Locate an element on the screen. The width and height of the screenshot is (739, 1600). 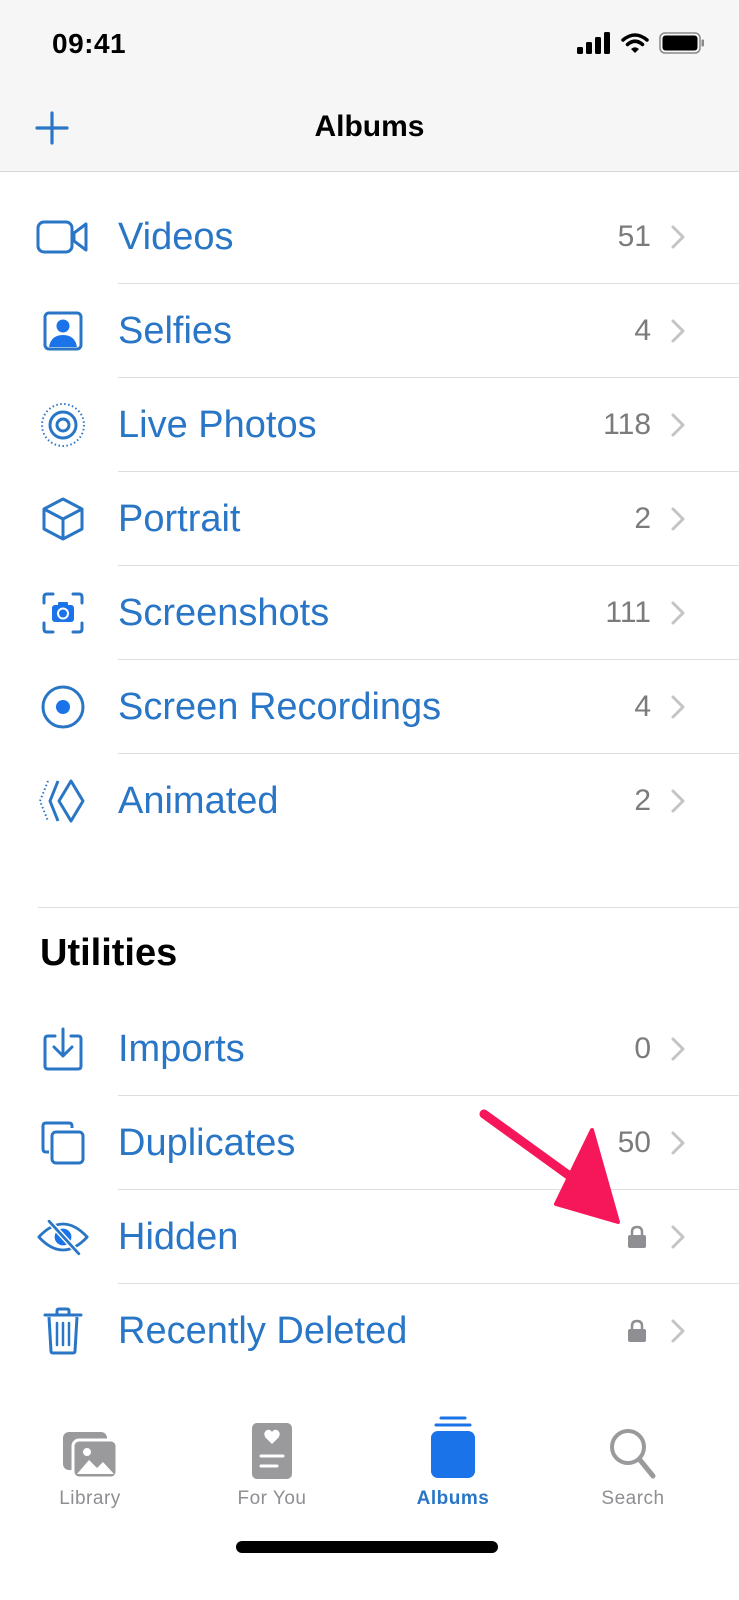
album-row-screenshots: Screenshots 111 is located at coordinates (369, 613).